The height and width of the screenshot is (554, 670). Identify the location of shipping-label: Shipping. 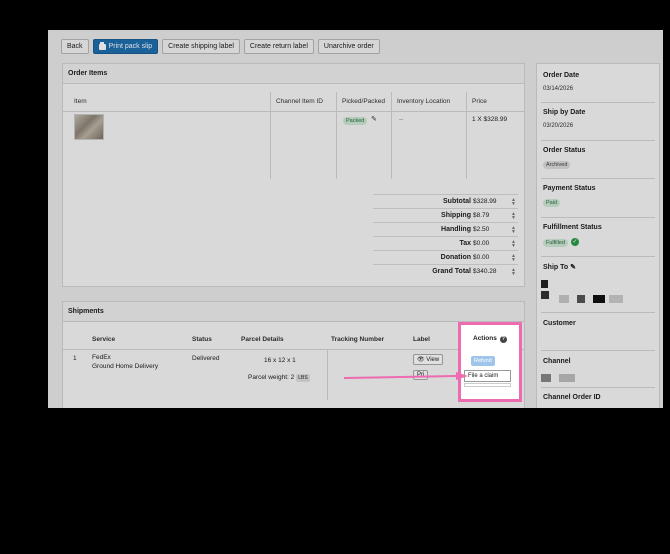
(456, 215).